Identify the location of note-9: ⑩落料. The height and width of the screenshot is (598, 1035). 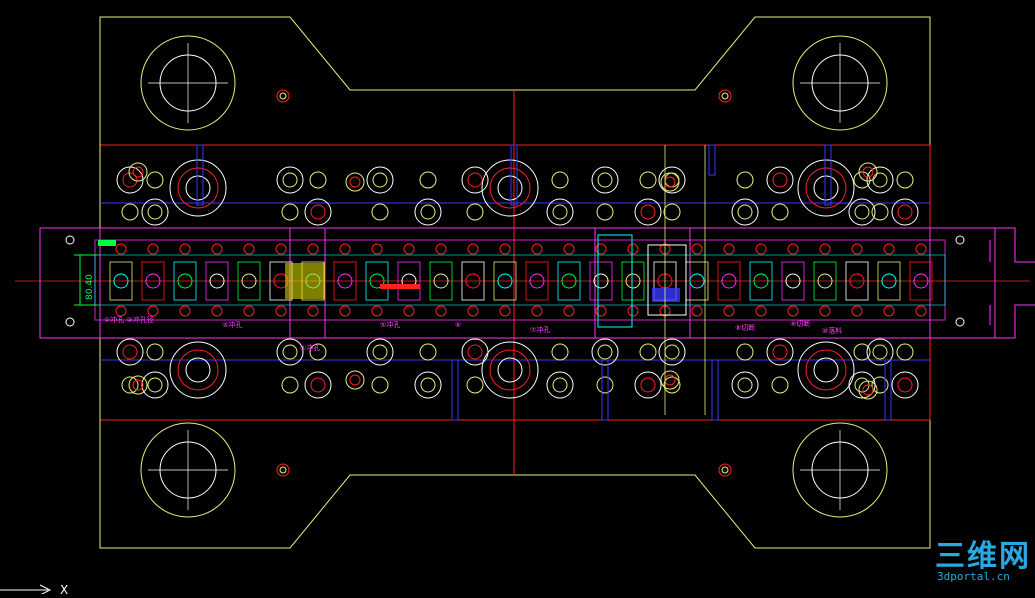
(832, 330).